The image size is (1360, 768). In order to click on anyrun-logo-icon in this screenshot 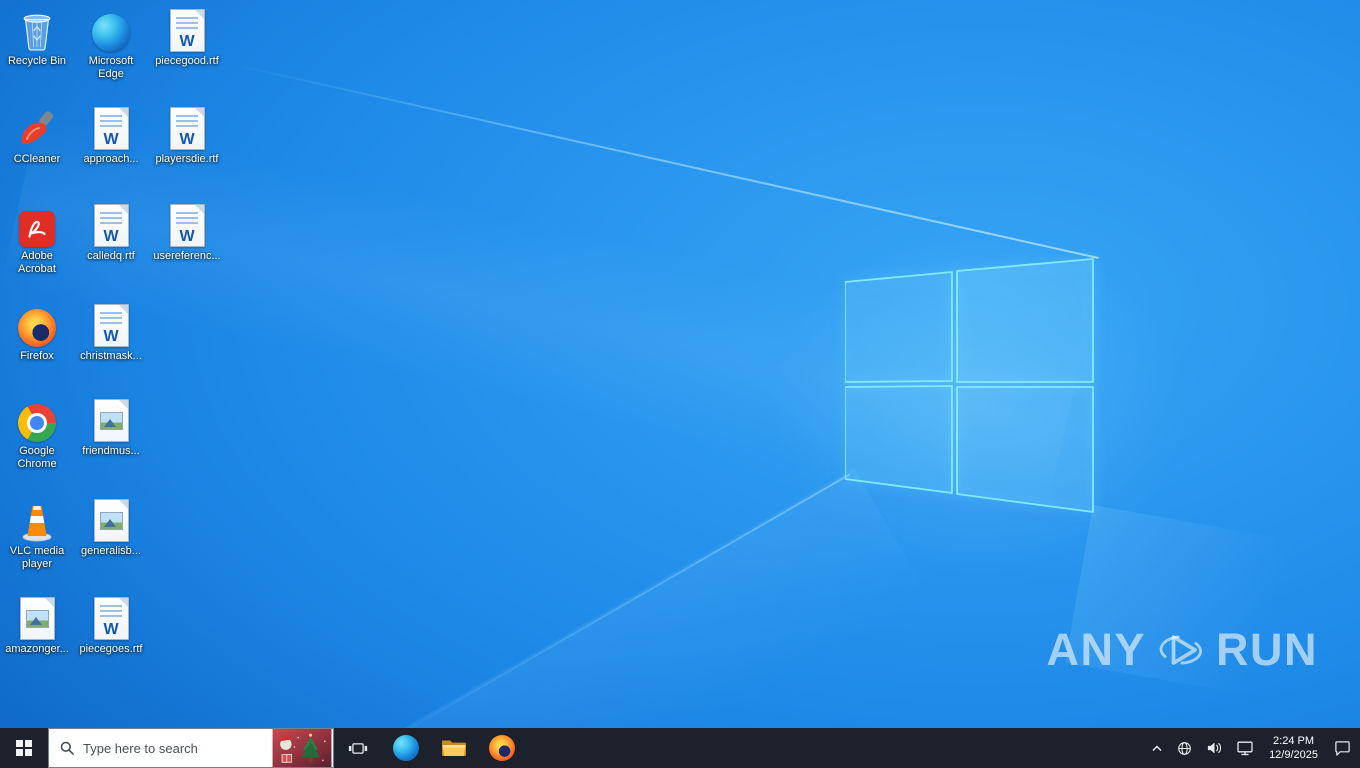, I will do `click(1180, 650)`.